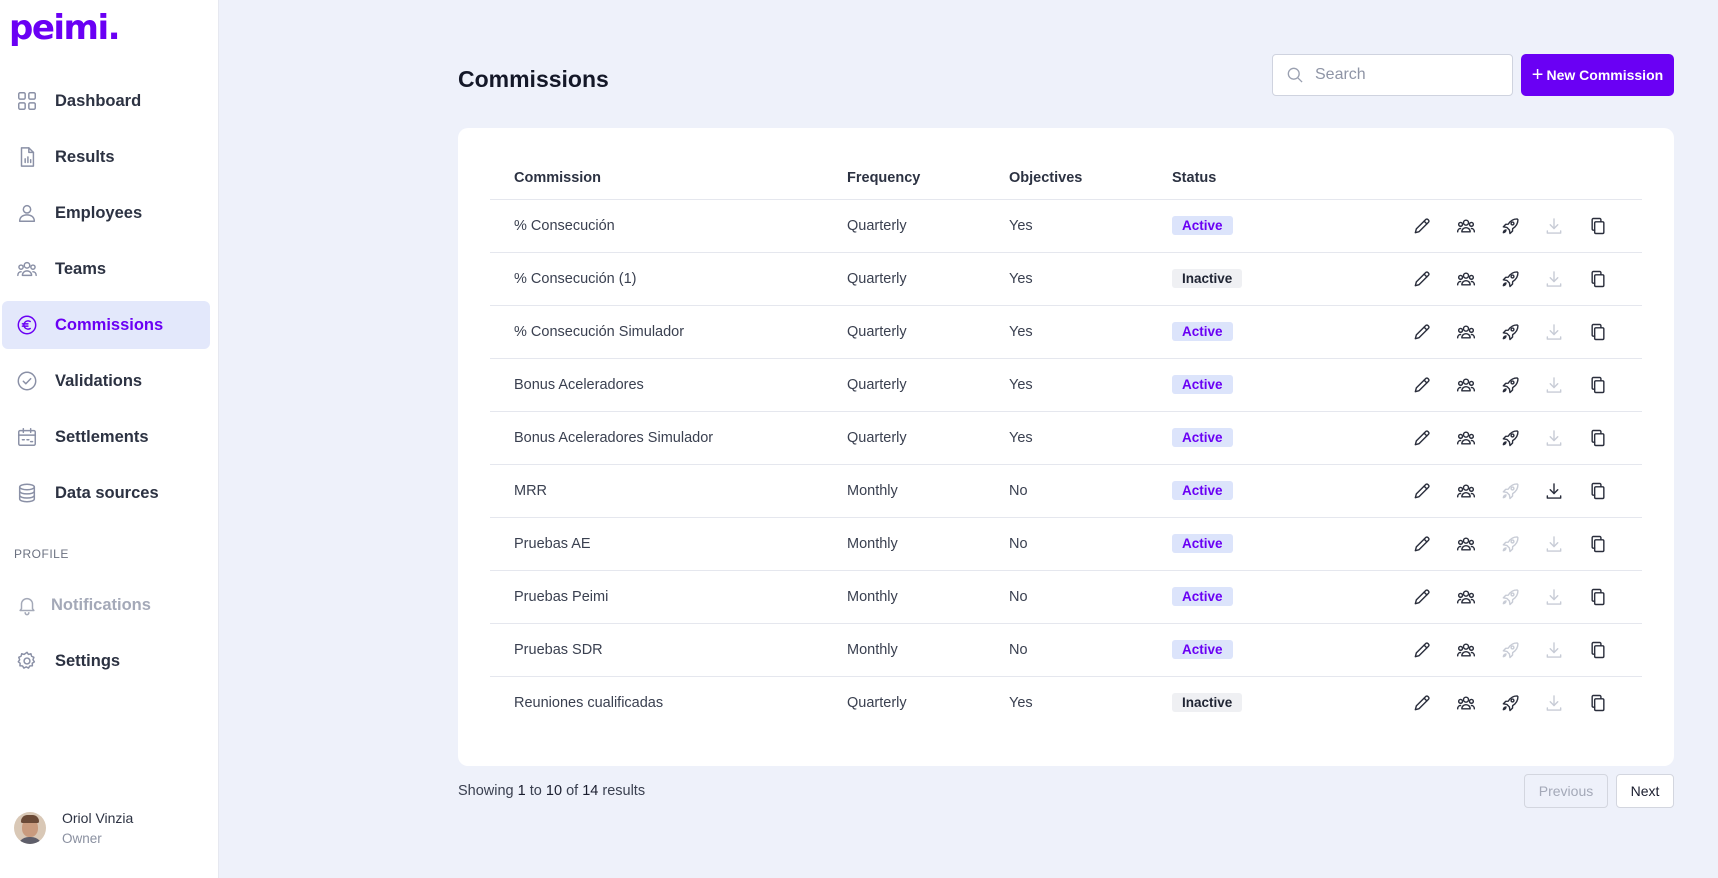 The width and height of the screenshot is (1718, 878). I want to click on commission-name: % Consecución Simulador, so click(599, 332).